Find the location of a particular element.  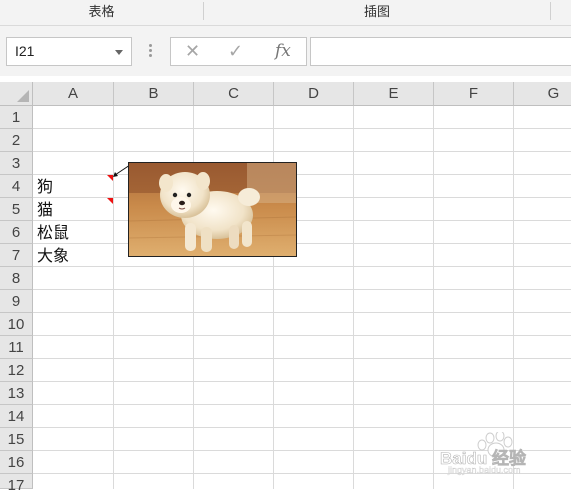

row-header-17: 17 is located at coordinates (16, 484).